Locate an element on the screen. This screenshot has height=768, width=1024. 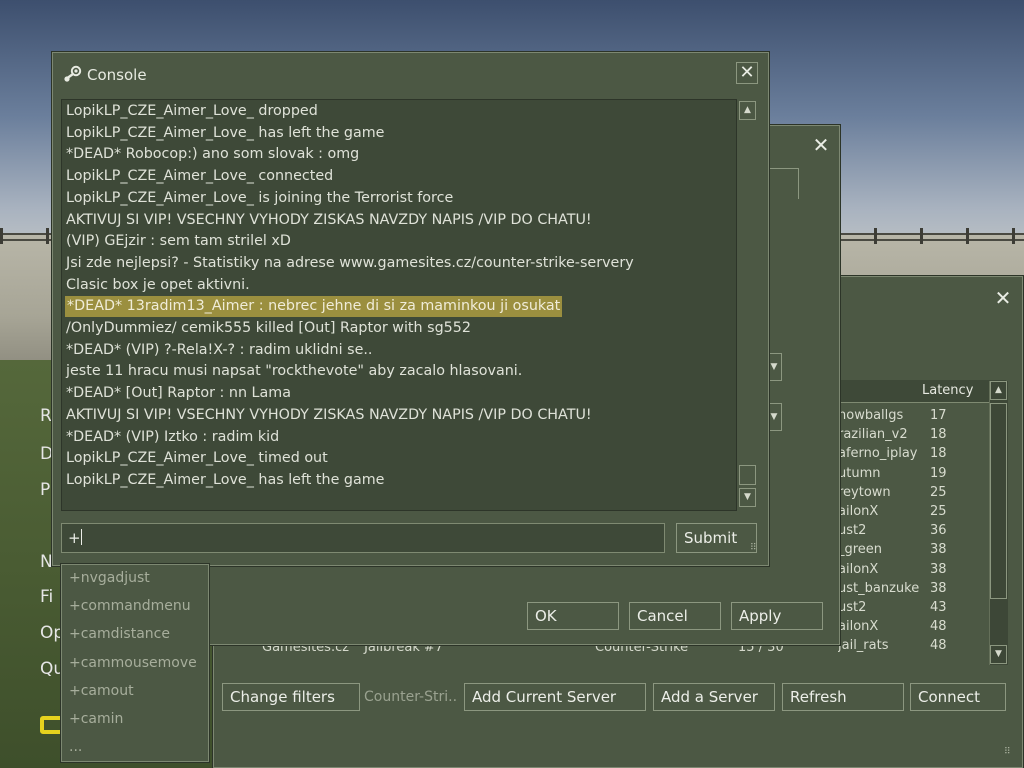
server-list-header: Latency is located at coordinates (920, 391).